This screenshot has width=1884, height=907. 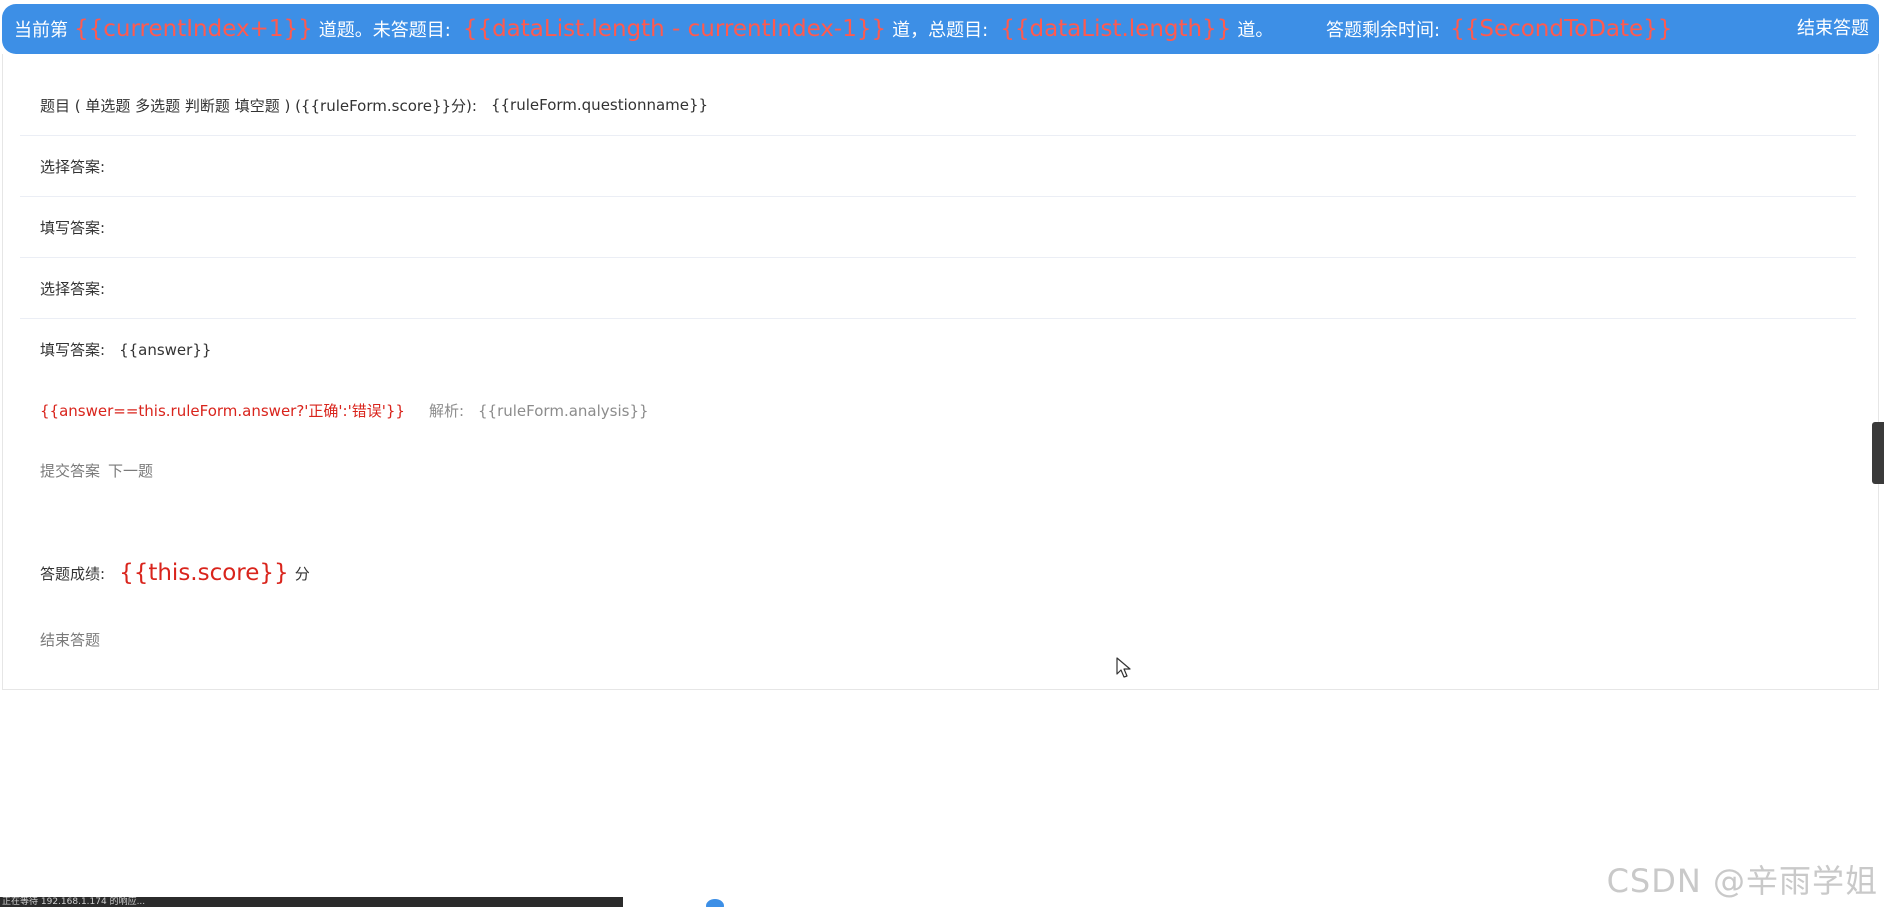 I want to click on question-name-value: {{ruleForm.questionname}}, so click(x=599, y=105).